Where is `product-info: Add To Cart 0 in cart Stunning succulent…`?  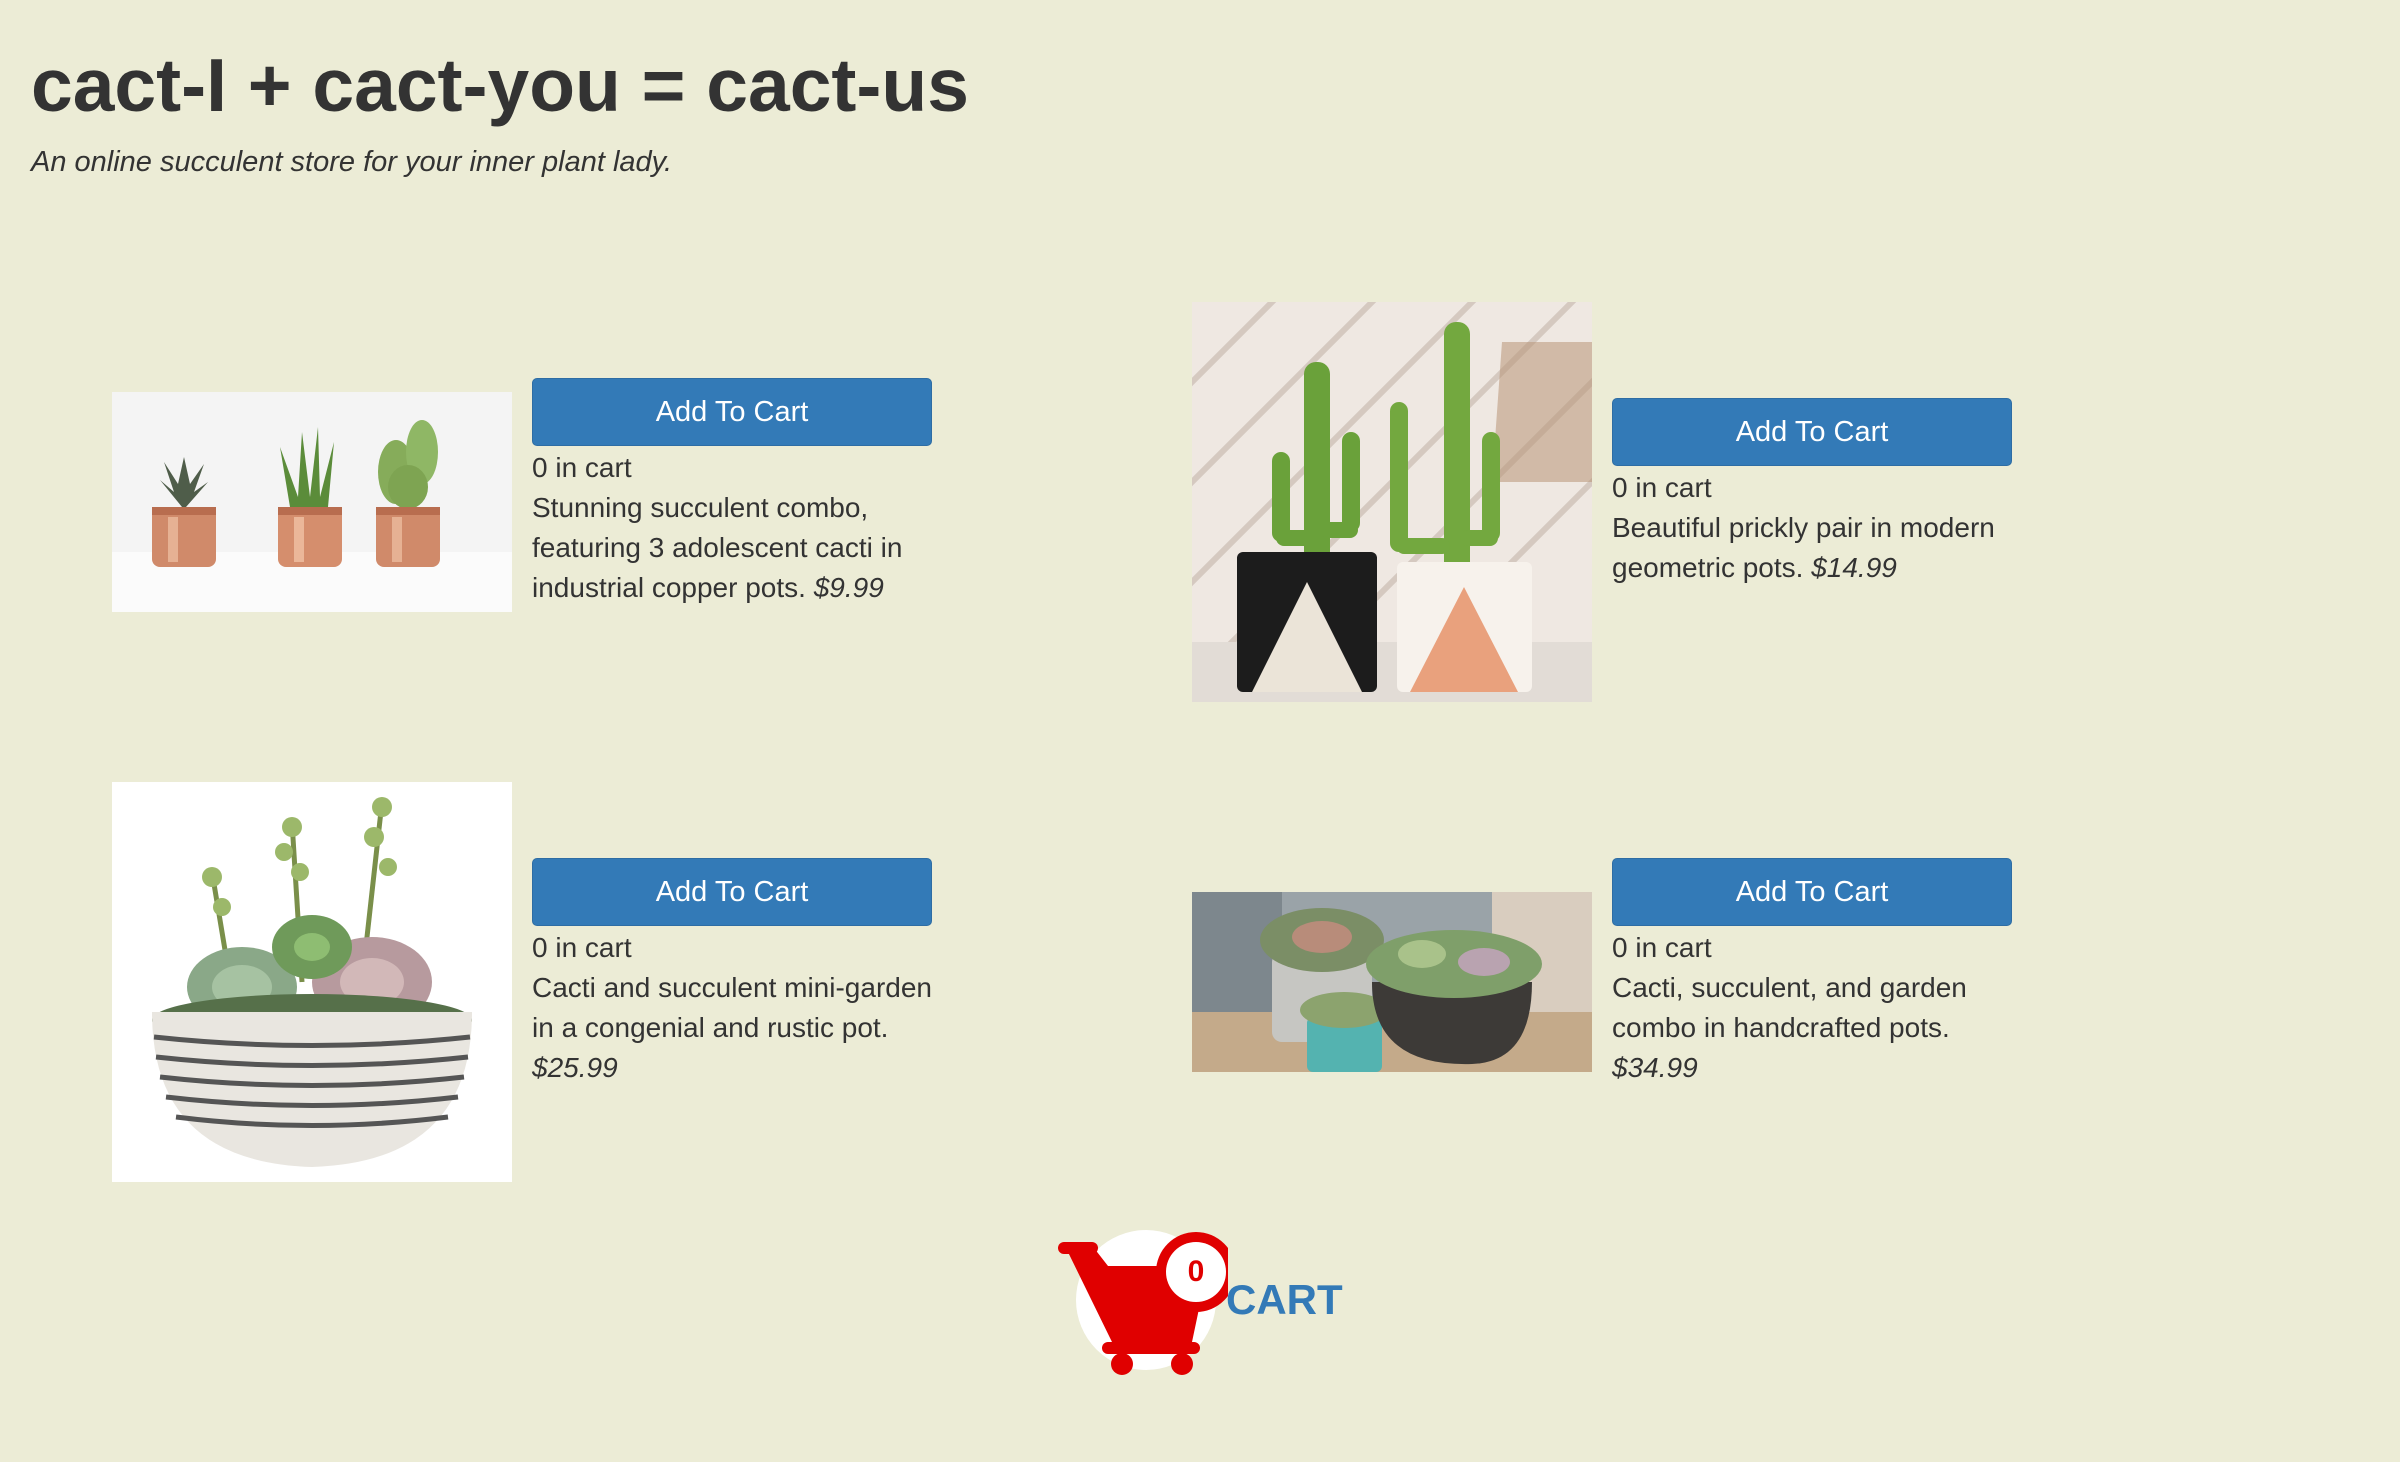 product-info: Add To Cart 0 in cart Stunning succulent… is located at coordinates (732, 493).